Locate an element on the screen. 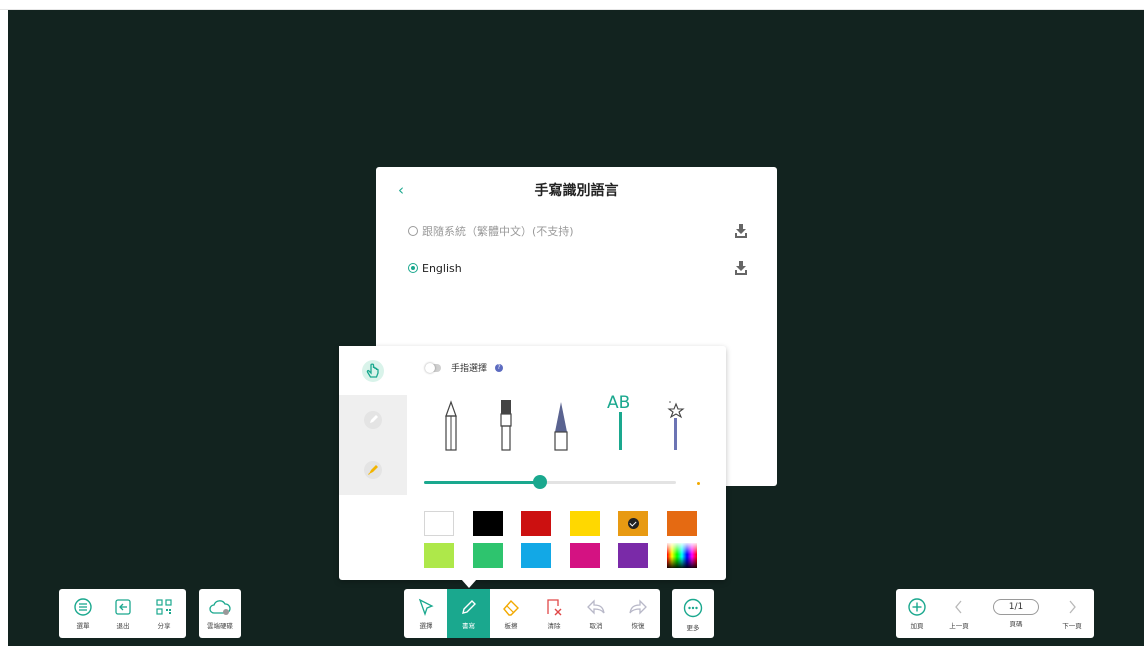  pen-text-glyph: AB is located at coordinates (618, 403).